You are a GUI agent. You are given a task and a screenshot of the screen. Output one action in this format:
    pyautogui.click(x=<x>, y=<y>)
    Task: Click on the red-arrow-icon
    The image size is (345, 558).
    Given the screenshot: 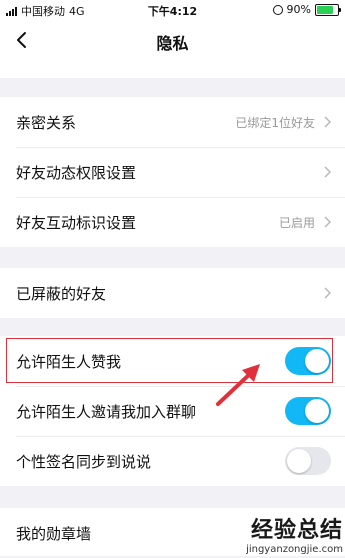 What is the action you would take?
    pyautogui.click(x=238, y=385)
    